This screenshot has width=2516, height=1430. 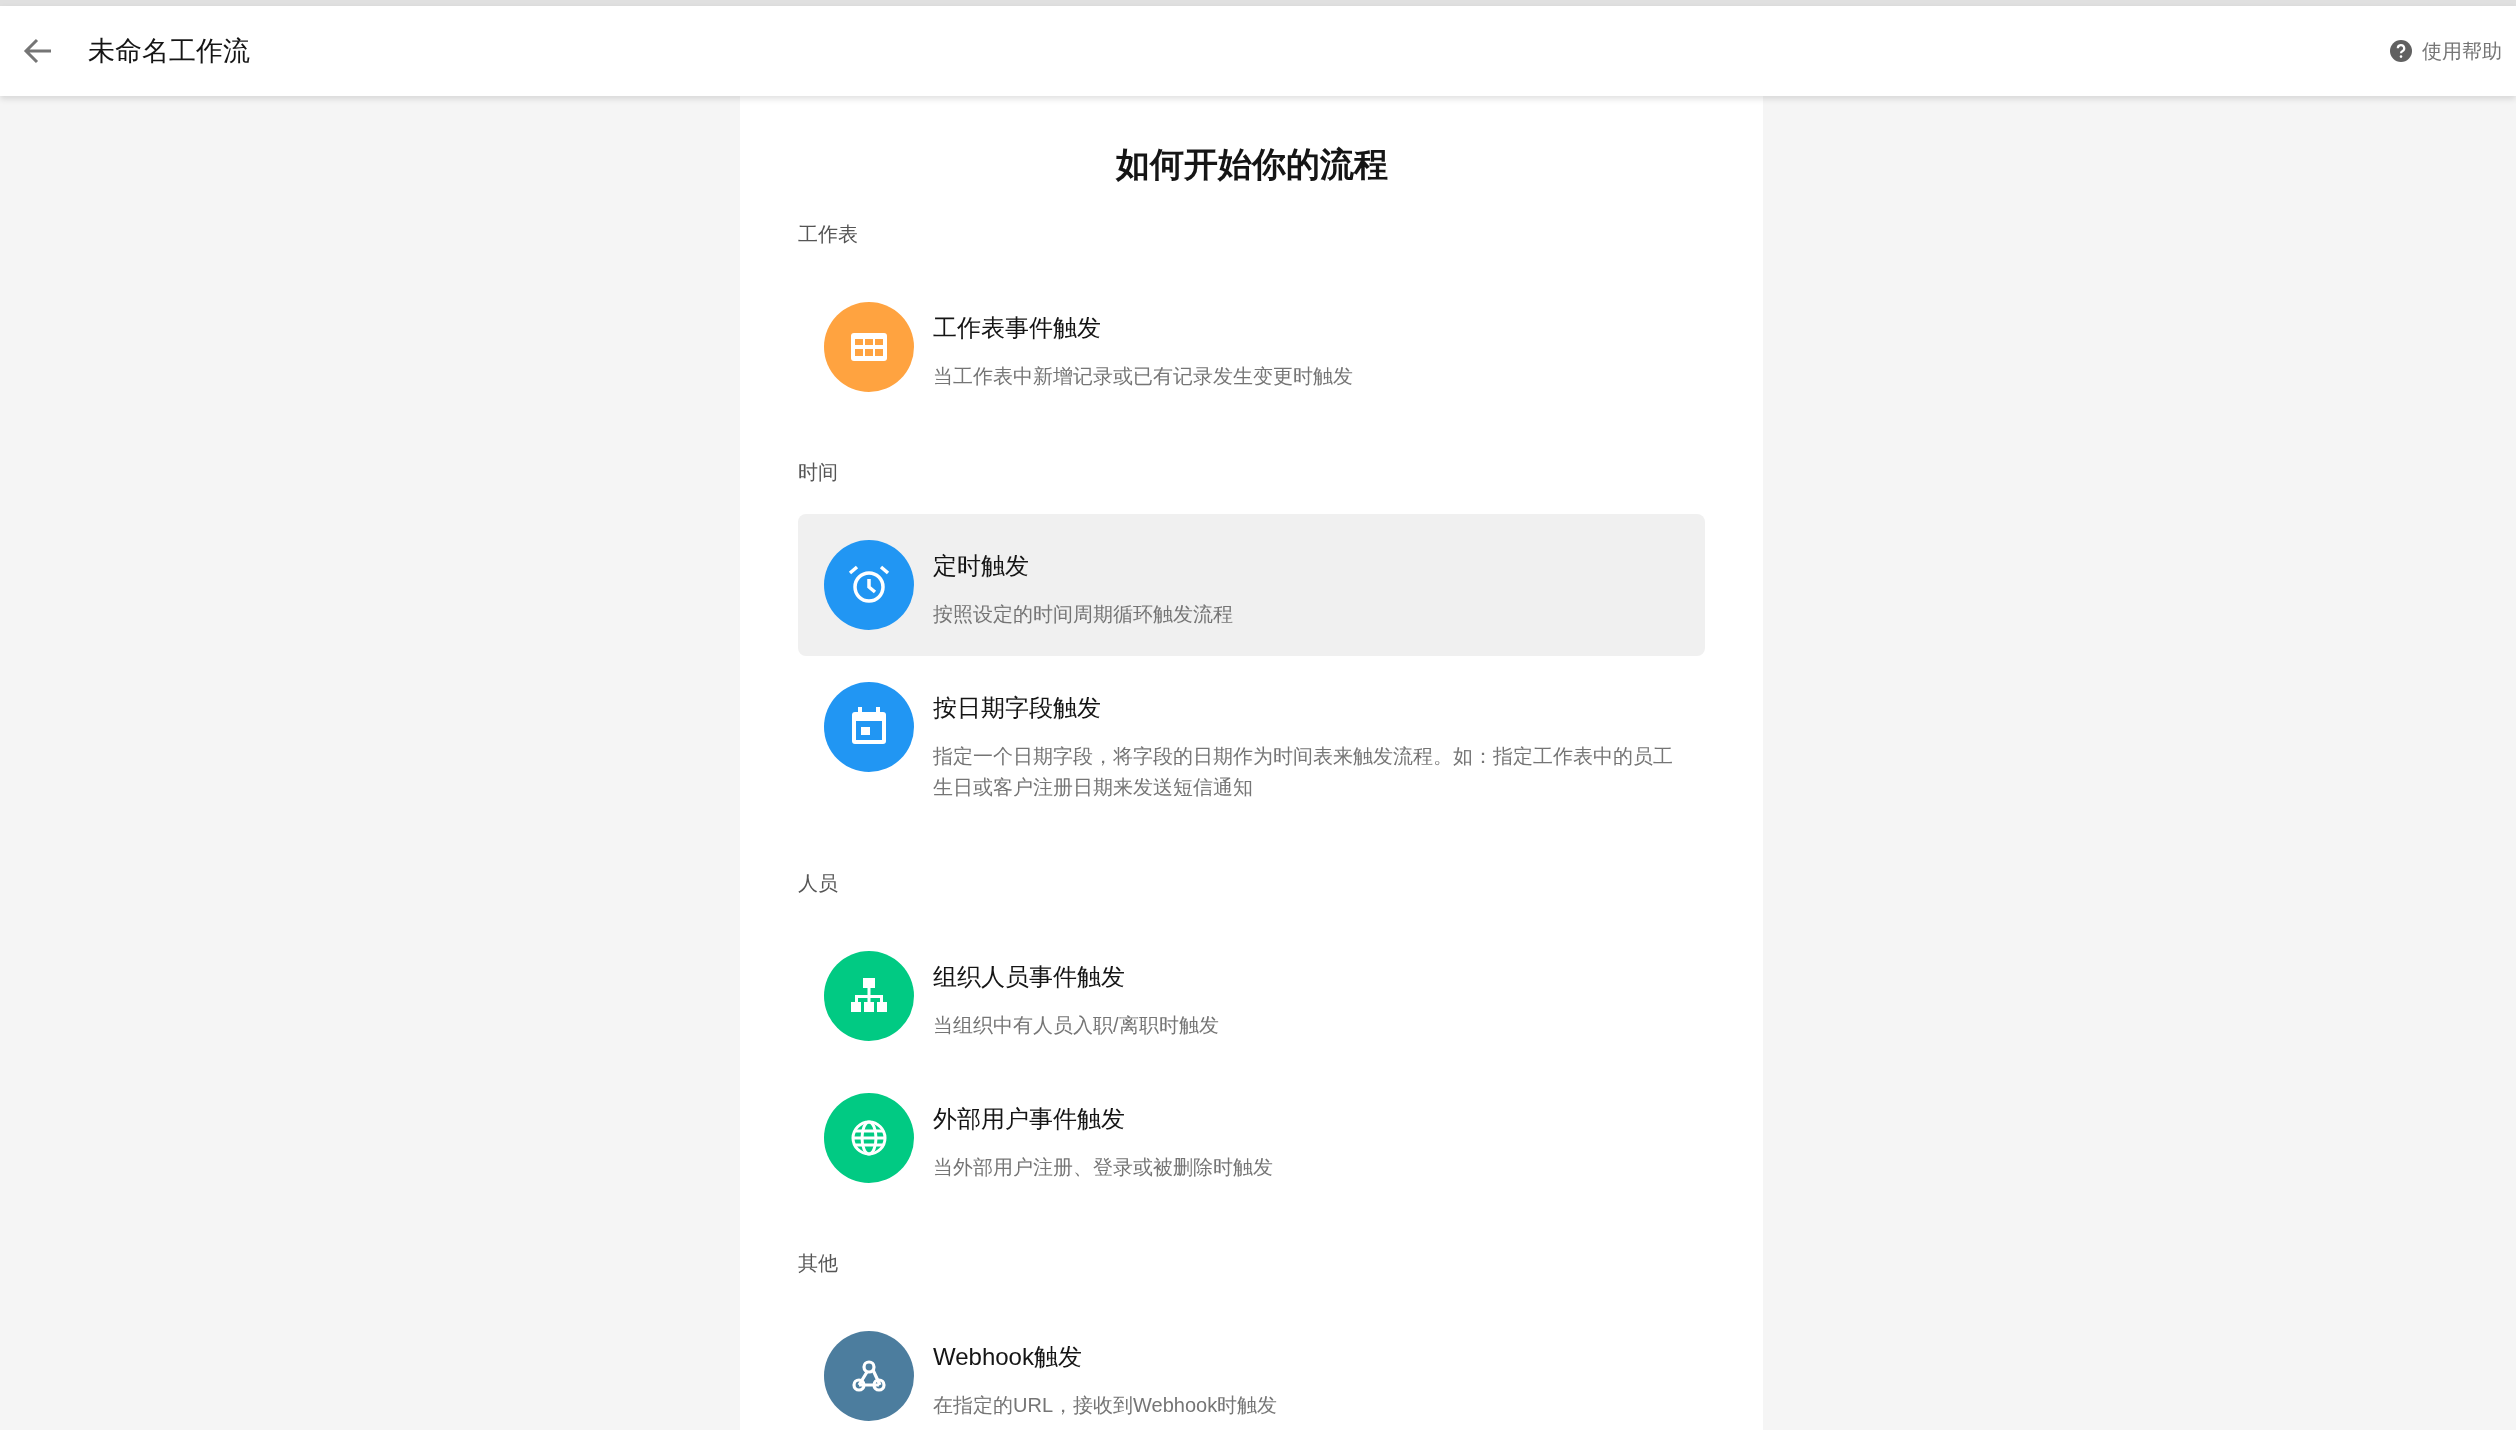 What do you see at coordinates (1103, 1167) in the screenshot?
I see `trigger-description: 当外部用户注册、登录或被删除时触发` at bounding box center [1103, 1167].